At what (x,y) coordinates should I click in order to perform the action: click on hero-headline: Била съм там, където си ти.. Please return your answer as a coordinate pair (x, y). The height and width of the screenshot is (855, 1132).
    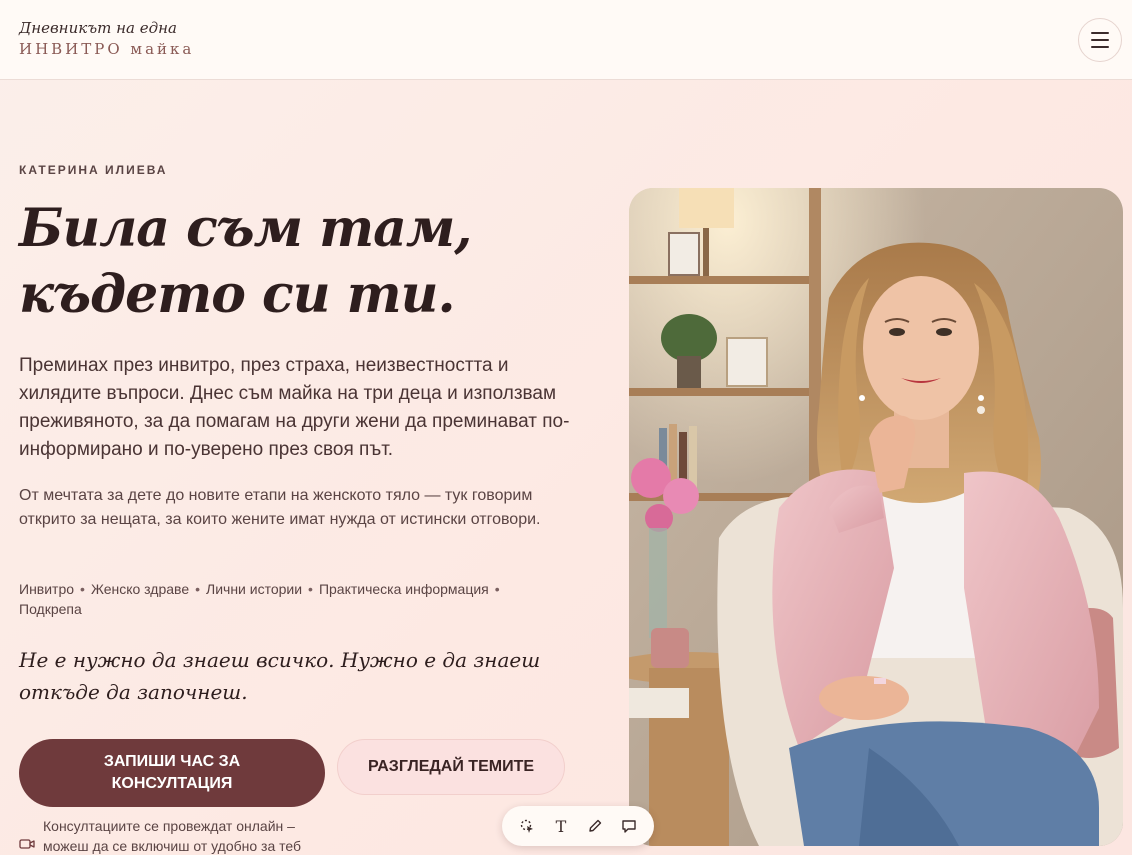
    Looking at the image, I should click on (245, 261).